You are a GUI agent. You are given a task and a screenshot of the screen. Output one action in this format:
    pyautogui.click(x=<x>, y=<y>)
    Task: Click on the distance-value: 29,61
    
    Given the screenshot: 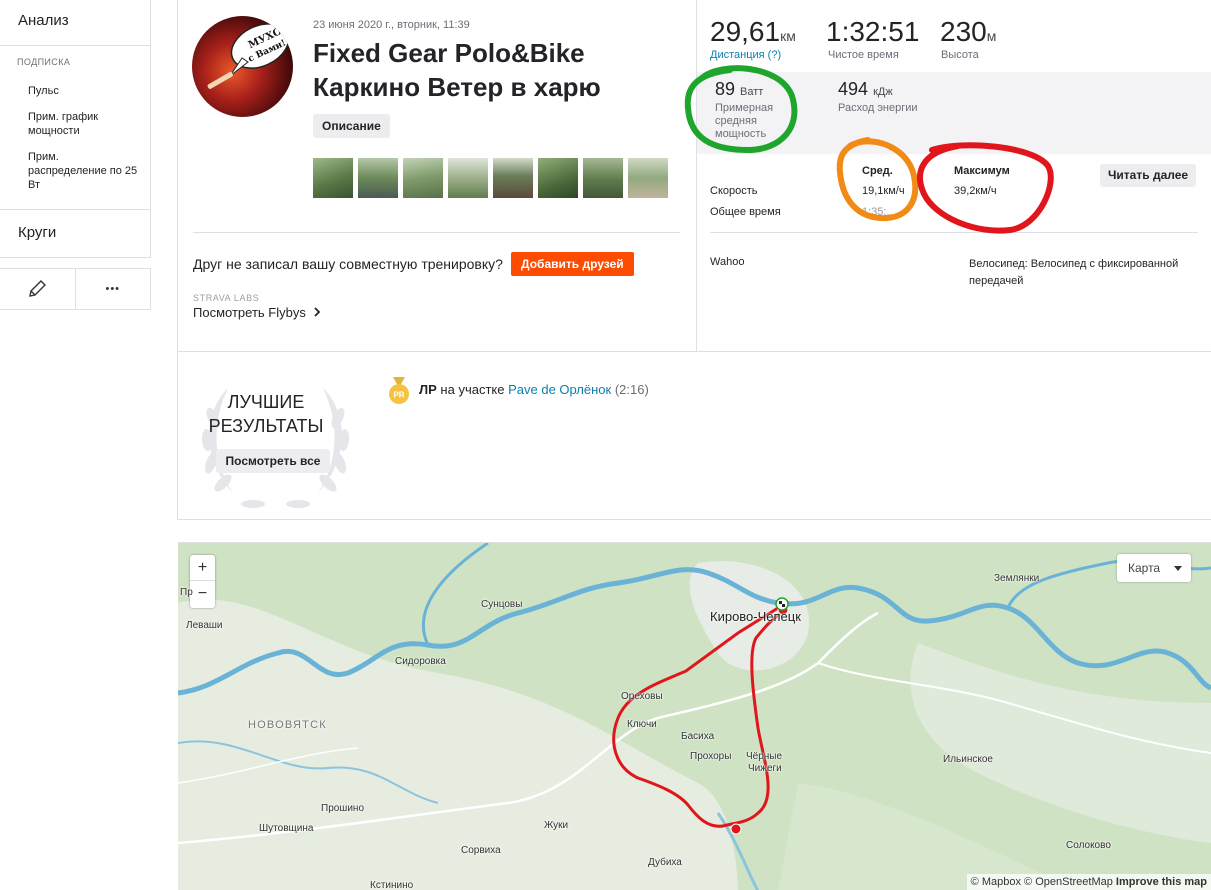 What is the action you would take?
    pyautogui.click(x=745, y=31)
    